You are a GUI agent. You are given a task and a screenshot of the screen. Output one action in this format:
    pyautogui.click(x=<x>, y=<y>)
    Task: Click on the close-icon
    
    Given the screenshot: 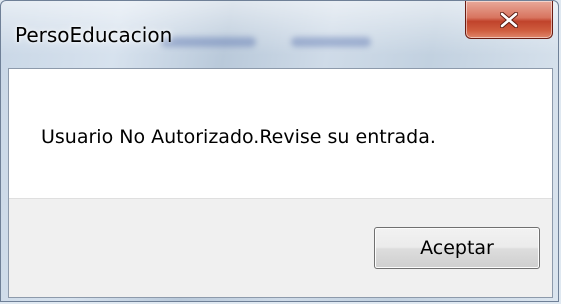 What is the action you would take?
    pyautogui.click(x=509, y=19)
    